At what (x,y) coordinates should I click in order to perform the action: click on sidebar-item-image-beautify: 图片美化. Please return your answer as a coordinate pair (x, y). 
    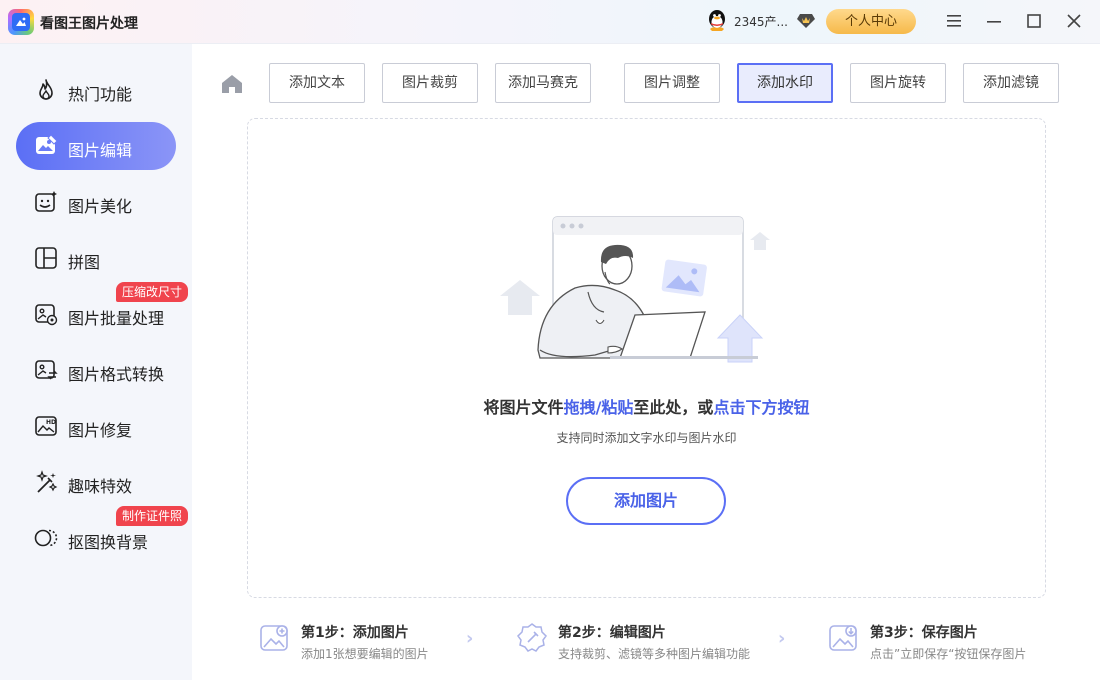
    Looking at the image, I should click on (96, 202).